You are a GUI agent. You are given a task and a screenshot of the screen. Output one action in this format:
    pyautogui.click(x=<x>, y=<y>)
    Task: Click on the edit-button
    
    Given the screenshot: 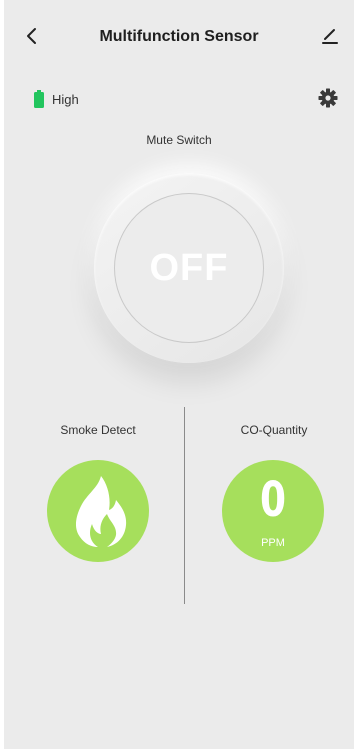 What is the action you would take?
    pyautogui.click(x=330, y=36)
    